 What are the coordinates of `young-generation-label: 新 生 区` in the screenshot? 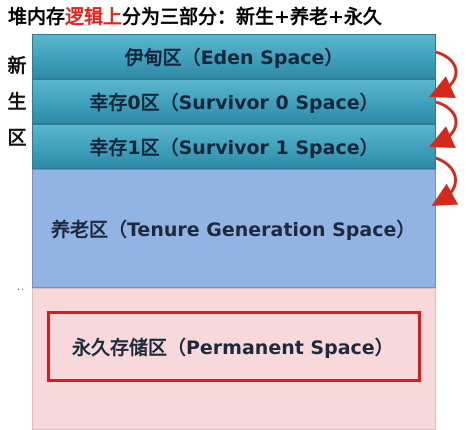 It's located at (17, 102).